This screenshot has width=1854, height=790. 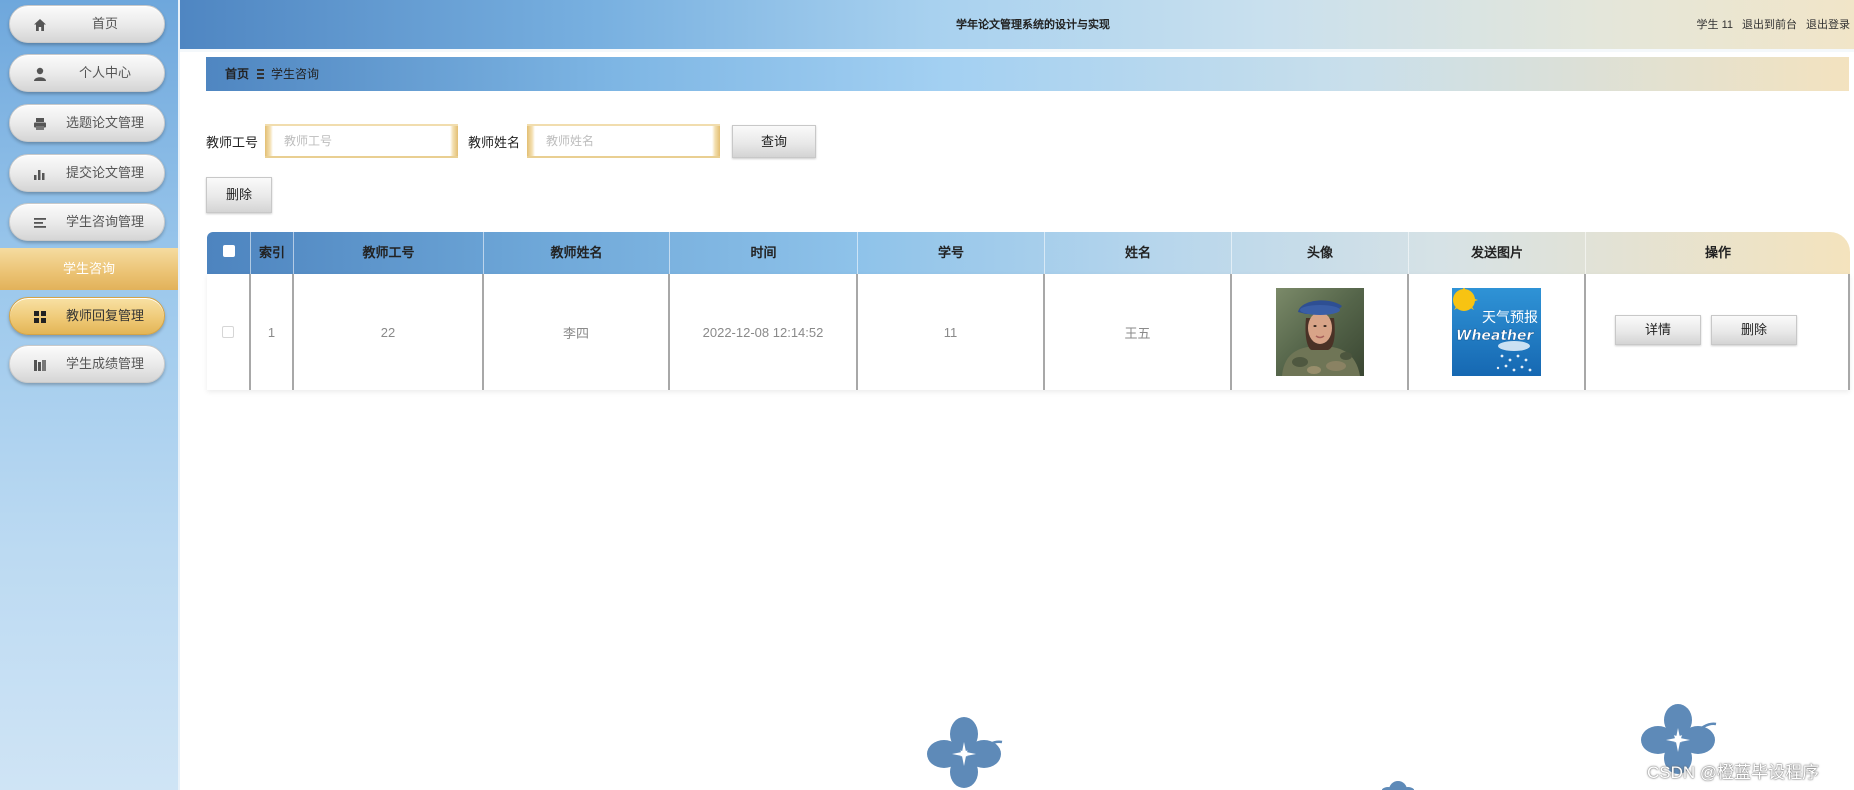 I want to click on column-header: 教师姓名, so click(x=577, y=253).